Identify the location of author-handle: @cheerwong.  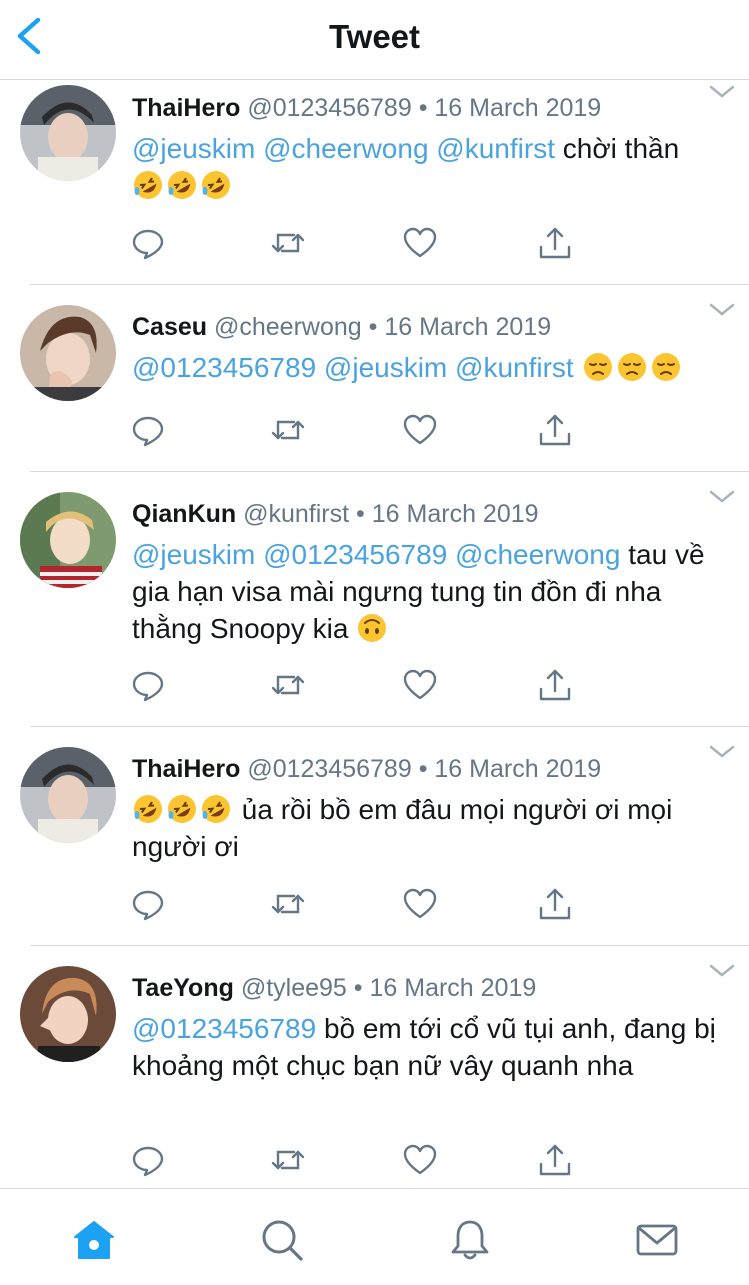
(288, 327).